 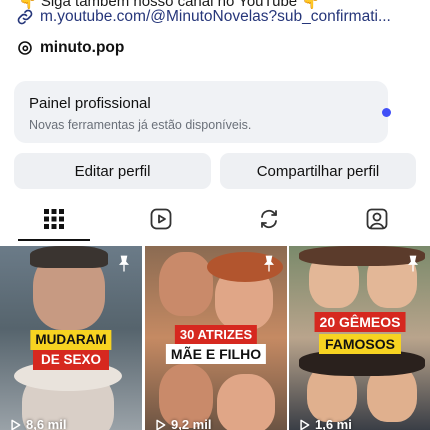 I want to click on reels-icon, so click(x=161, y=219).